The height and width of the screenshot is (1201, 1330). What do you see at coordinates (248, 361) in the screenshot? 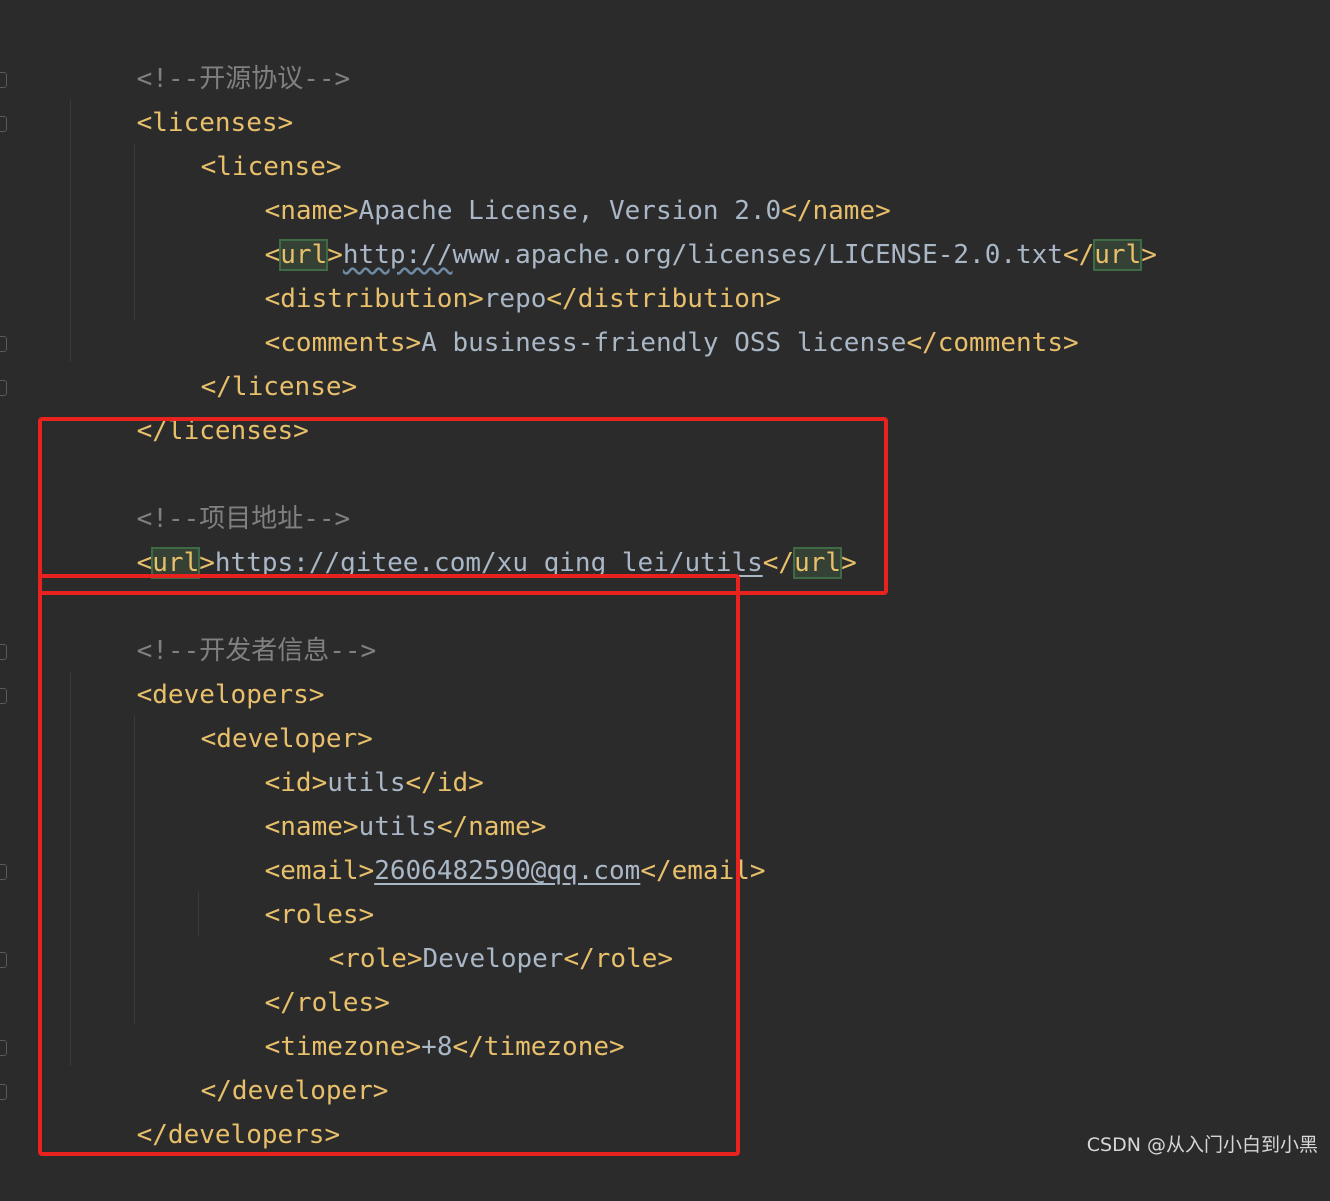
I see `code-line: </license>` at bounding box center [248, 361].